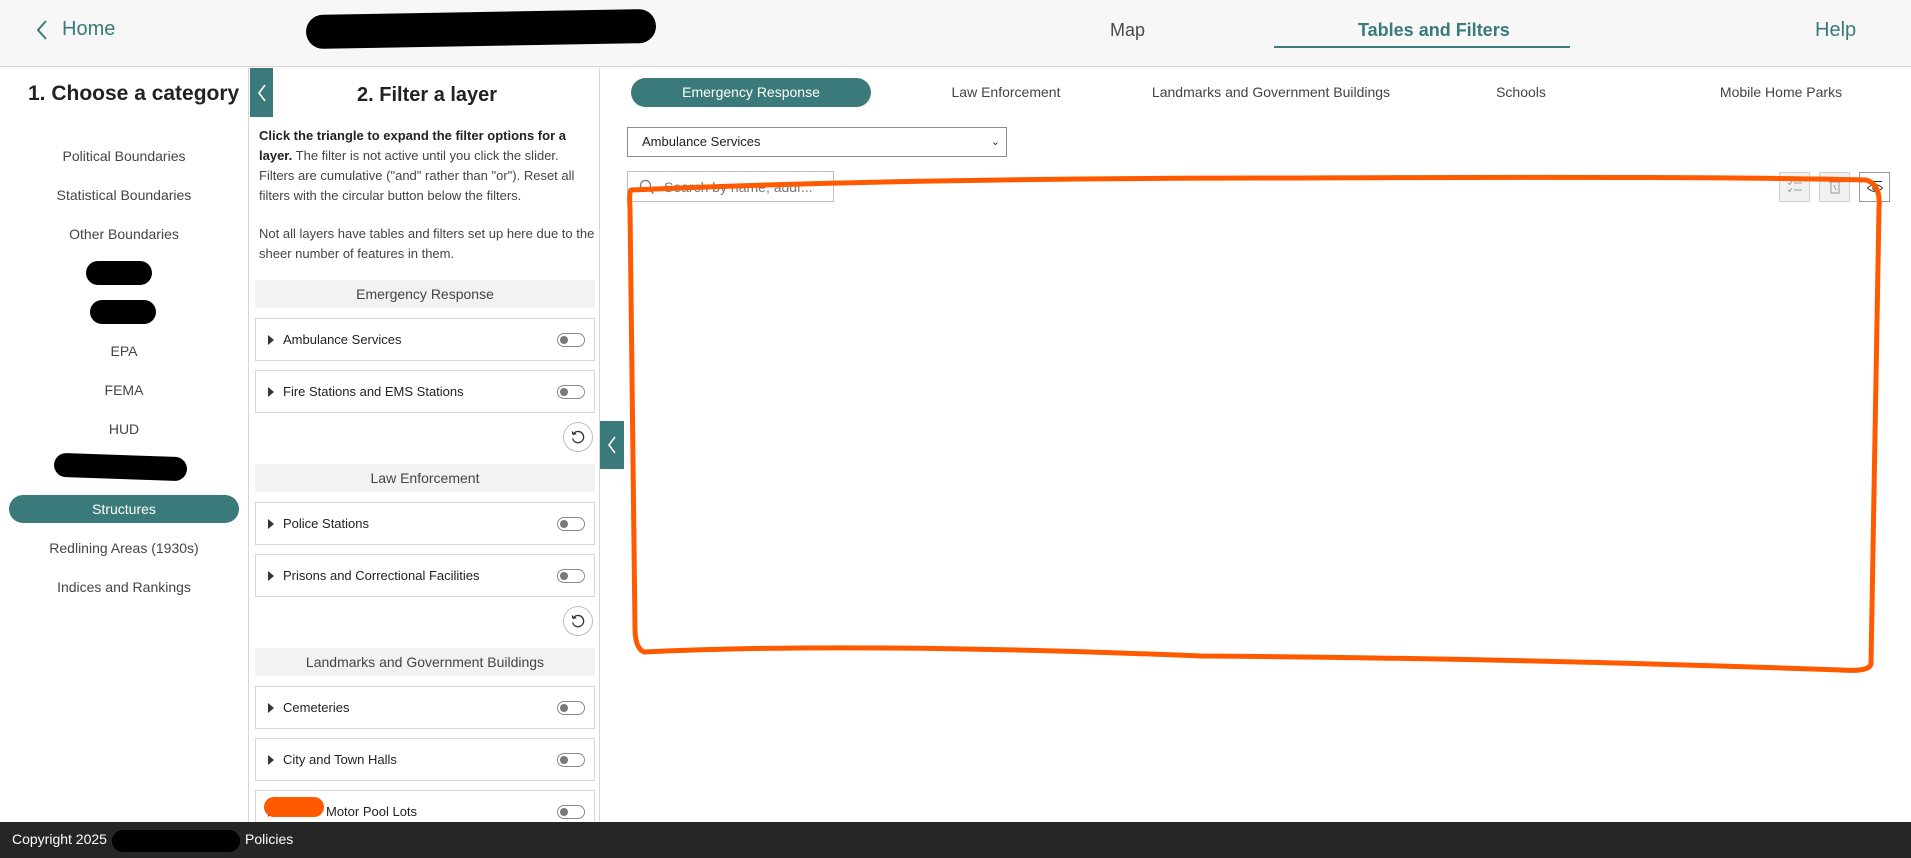 The height and width of the screenshot is (858, 1911). What do you see at coordinates (176, 841) in the screenshot?
I see `redacted-footer-text` at bounding box center [176, 841].